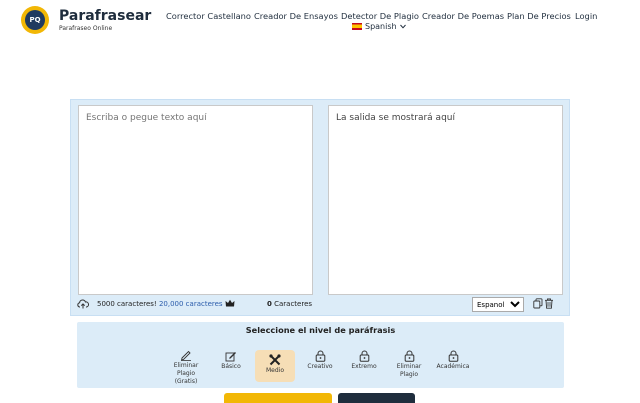  What do you see at coordinates (296, 16) in the screenshot?
I see `nav-creador-de-ensayos: Creador De Ensayos` at bounding box center [296, 16].